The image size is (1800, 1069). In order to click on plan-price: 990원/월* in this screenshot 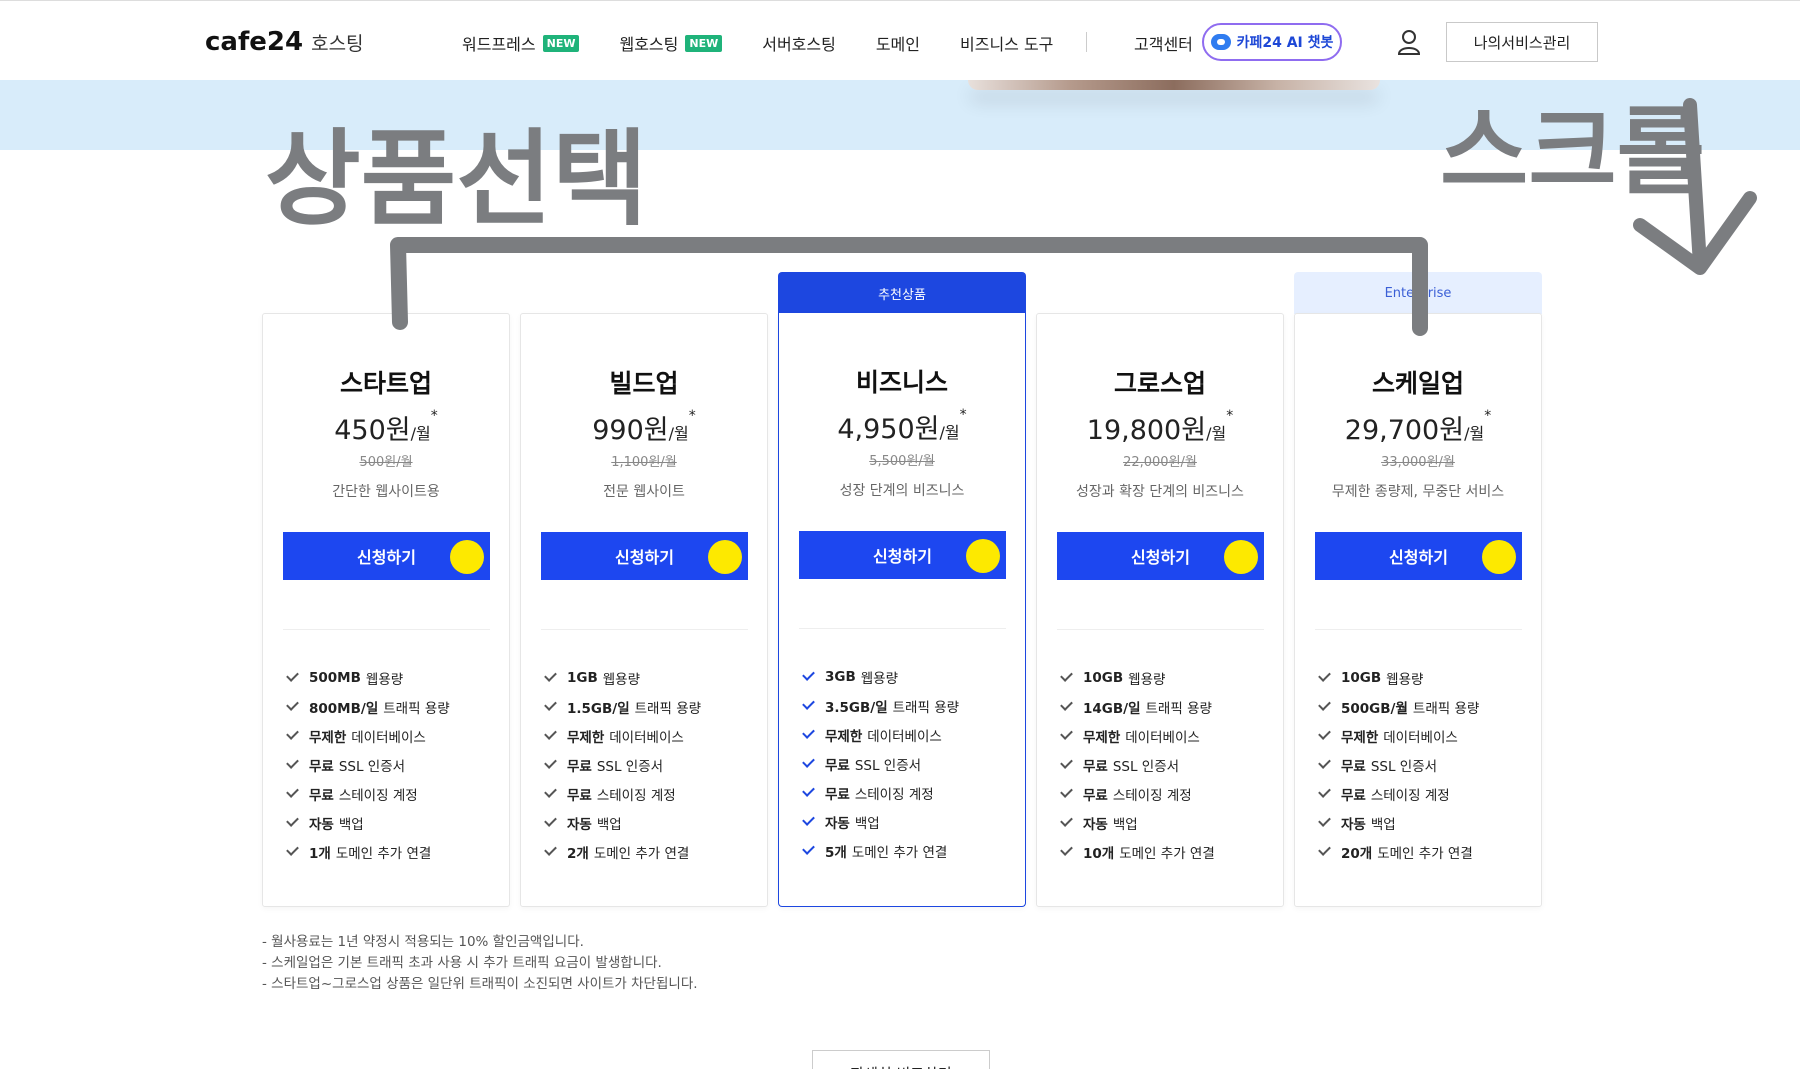, I will do `click(644, 427)`.